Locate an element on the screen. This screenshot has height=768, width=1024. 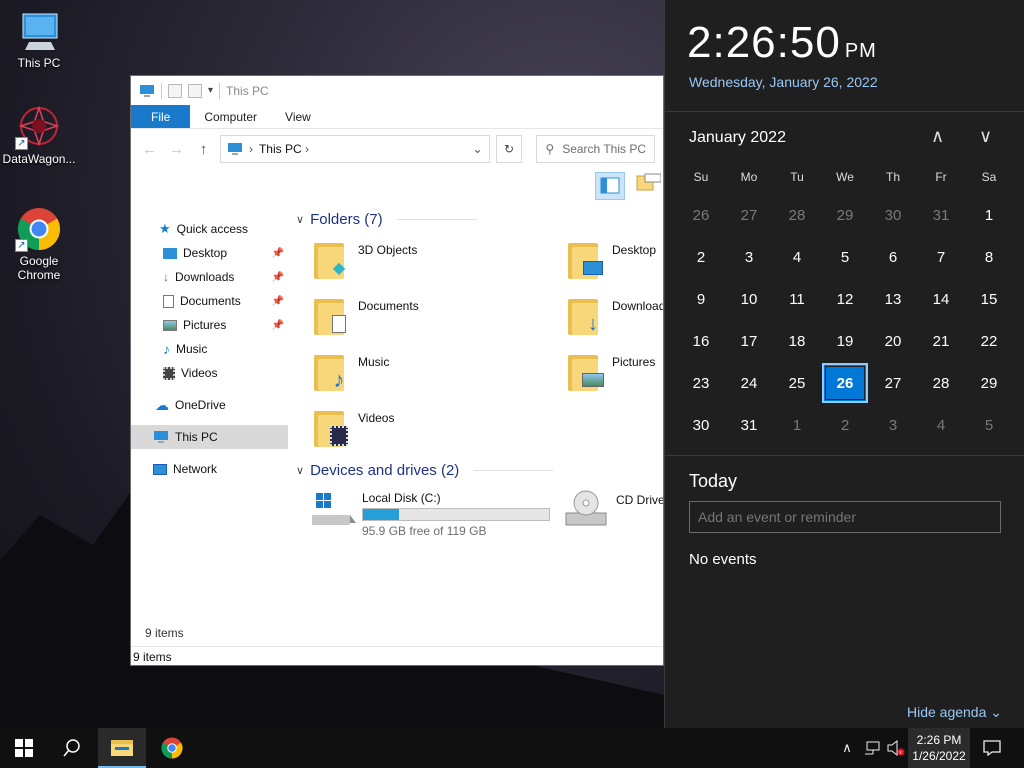
search-button is located at coordinates (72, 748).